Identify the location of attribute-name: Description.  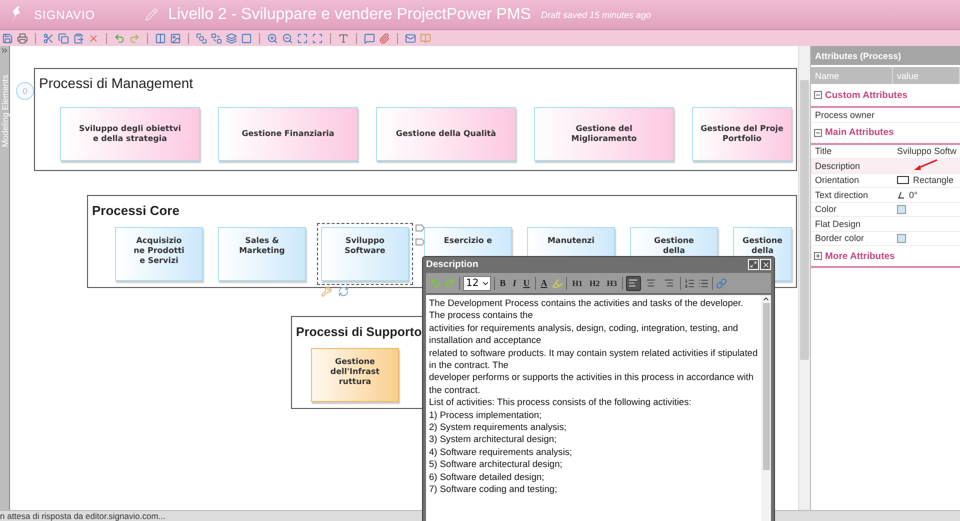
(838, 165).